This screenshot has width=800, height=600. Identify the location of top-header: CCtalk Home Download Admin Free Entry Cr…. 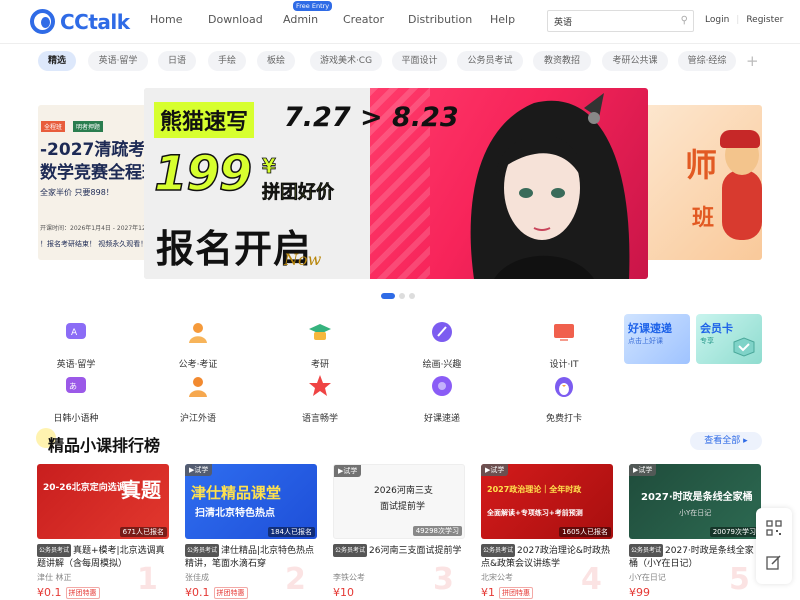
(400, 22).